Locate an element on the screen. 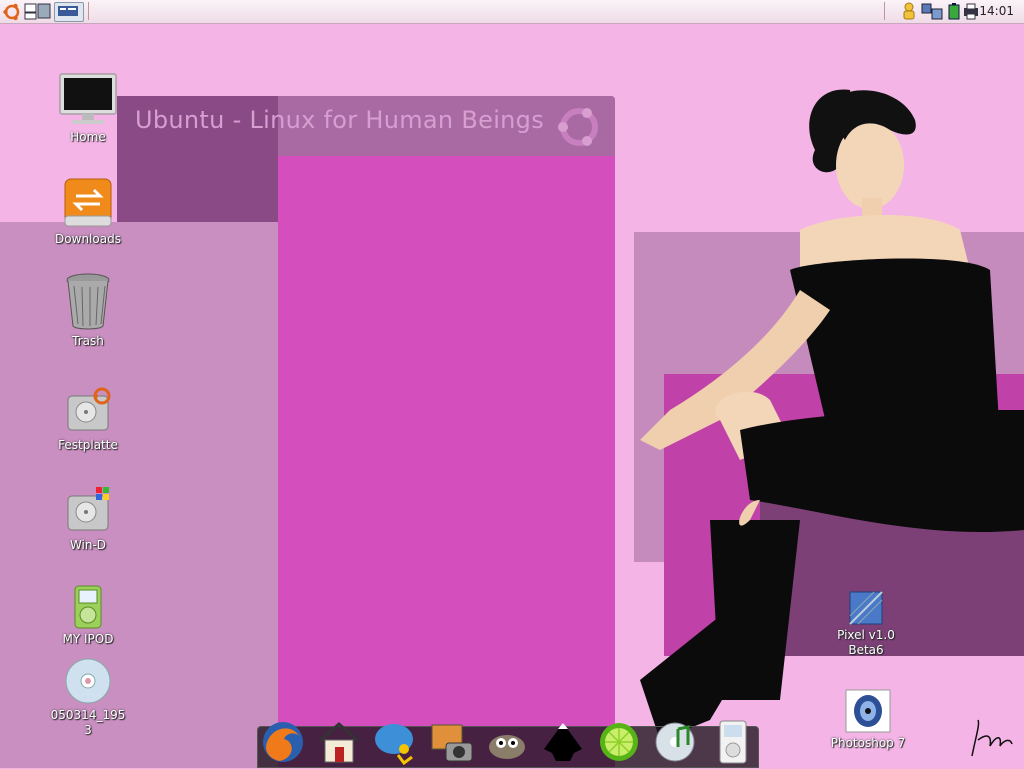 The image size is (1024, 769). desktop-icon-my-ipod: MY IPOD is located at coordinates (88, 615).